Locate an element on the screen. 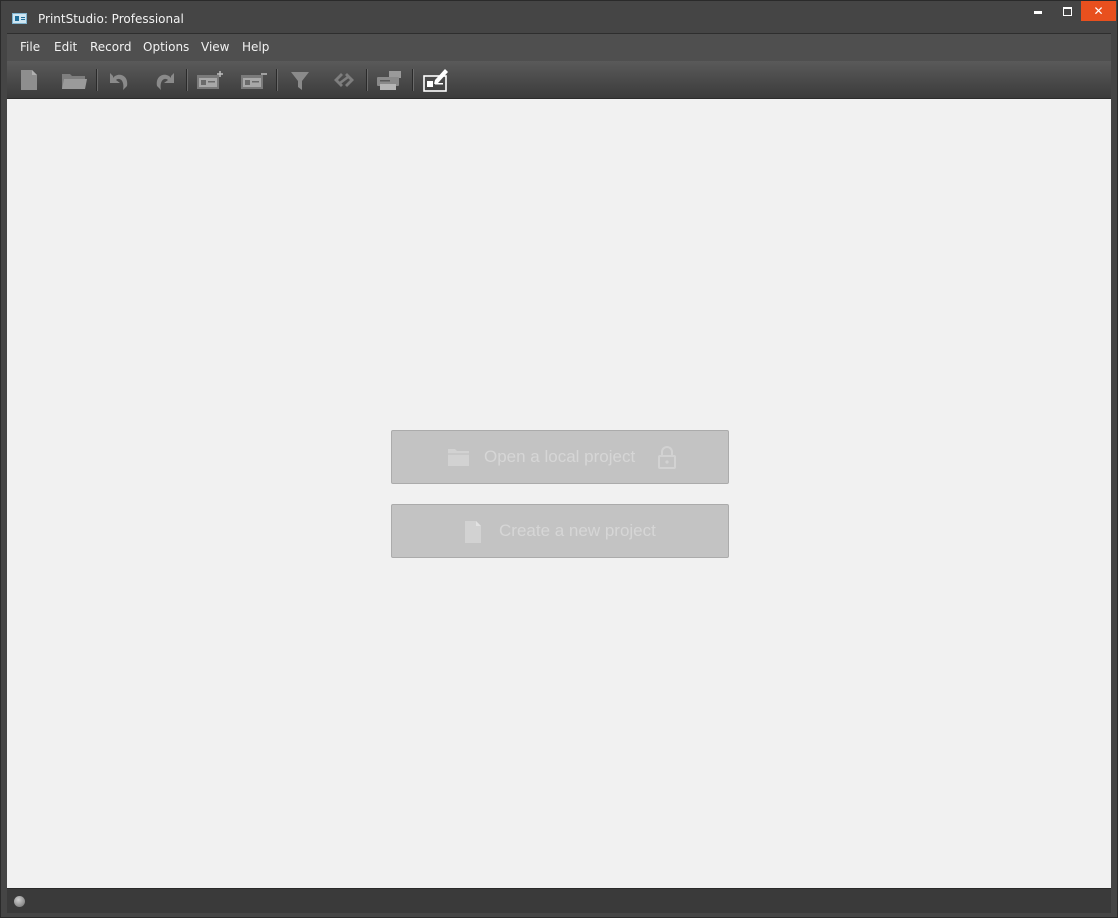 This screenshot has width=1118, height=918. document-icon is located at coordinates (473, 532).